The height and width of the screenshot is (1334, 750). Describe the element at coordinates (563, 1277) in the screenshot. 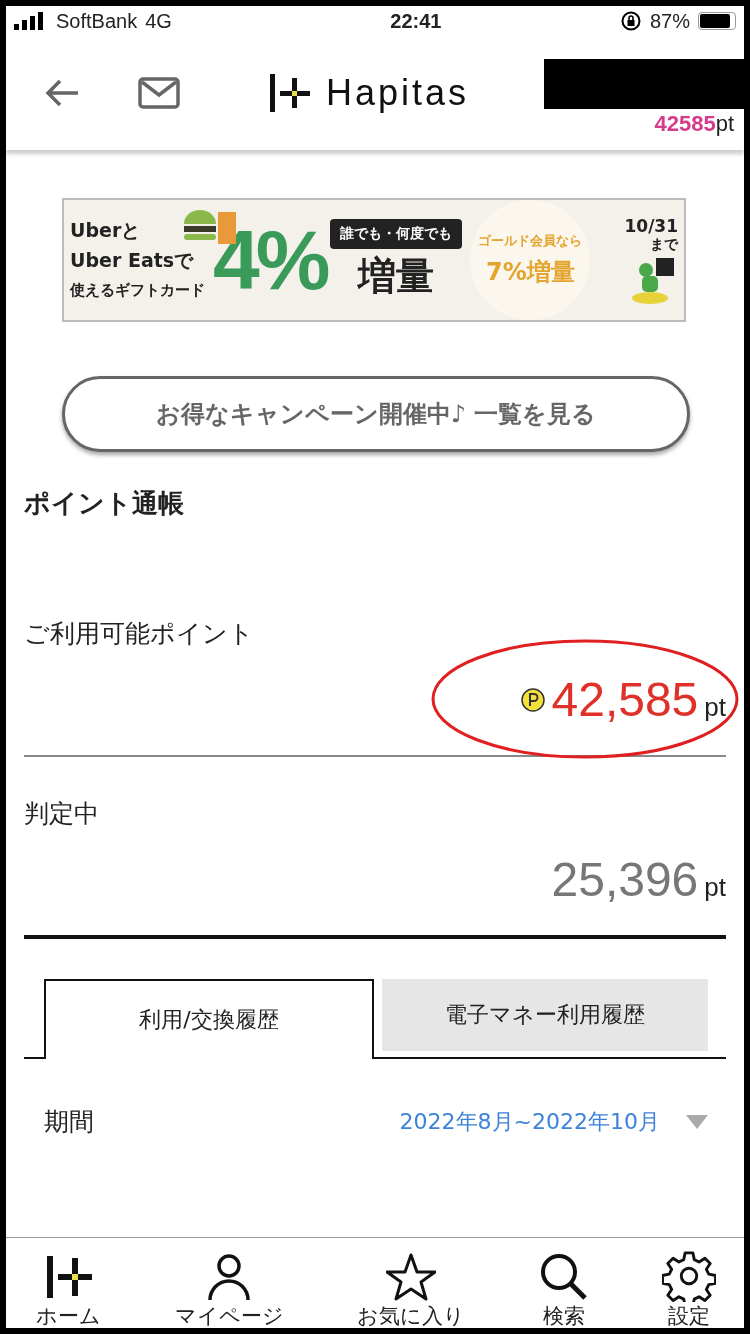

I see `search-icon` at that location.